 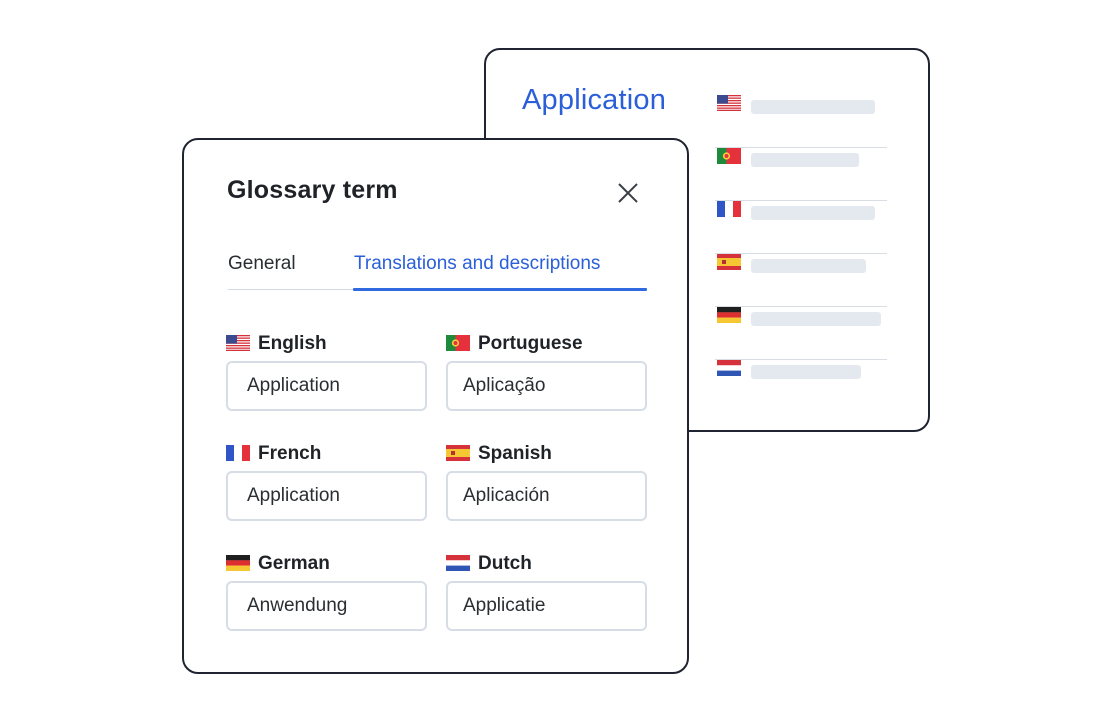 What do you see at coordinates (530, 343) in the screenshot?
I see `language-label: Portuguese` at bounding box center [530, 343].